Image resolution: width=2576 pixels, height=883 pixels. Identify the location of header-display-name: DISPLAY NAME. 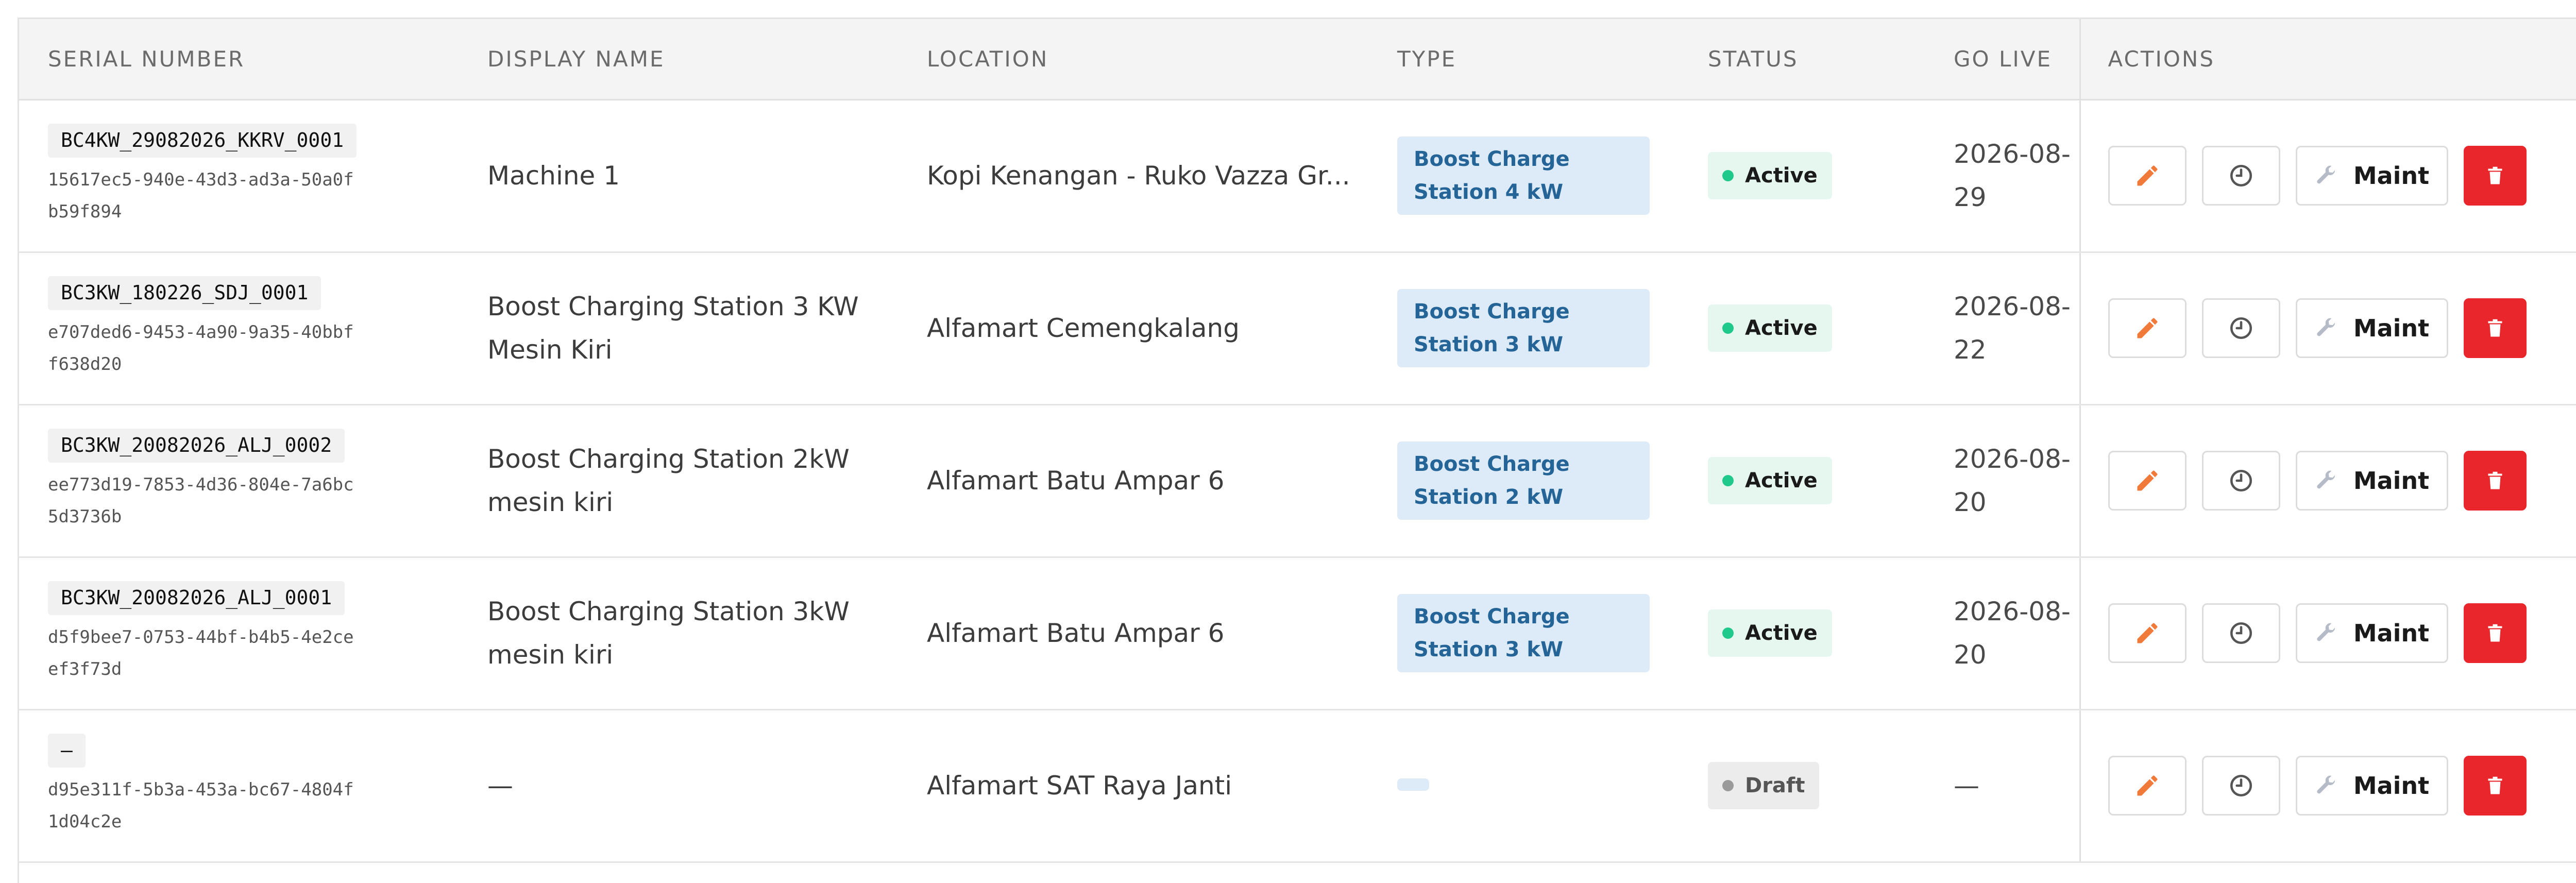
(678, 59).